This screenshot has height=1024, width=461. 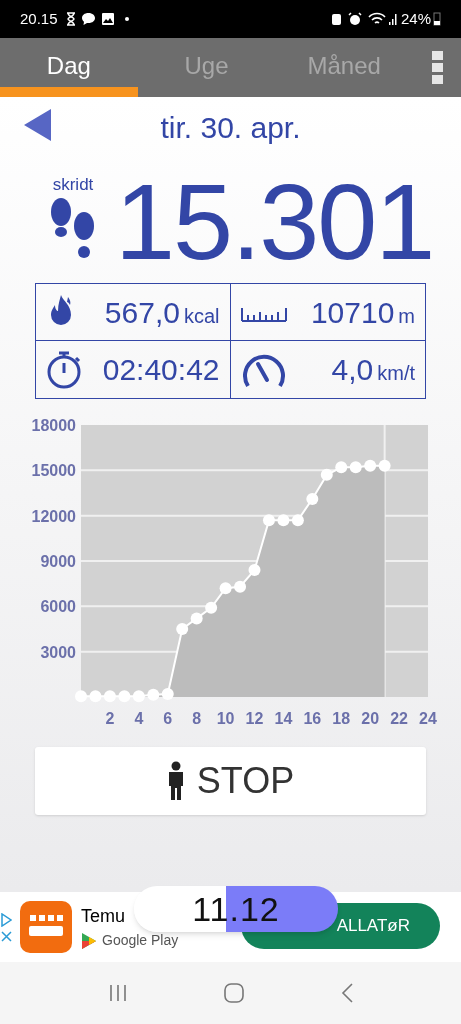 What do you see at coordinates (39, 18) in the screenshot?
I see `status-time: 20.15` at bounding box center [39, 18].